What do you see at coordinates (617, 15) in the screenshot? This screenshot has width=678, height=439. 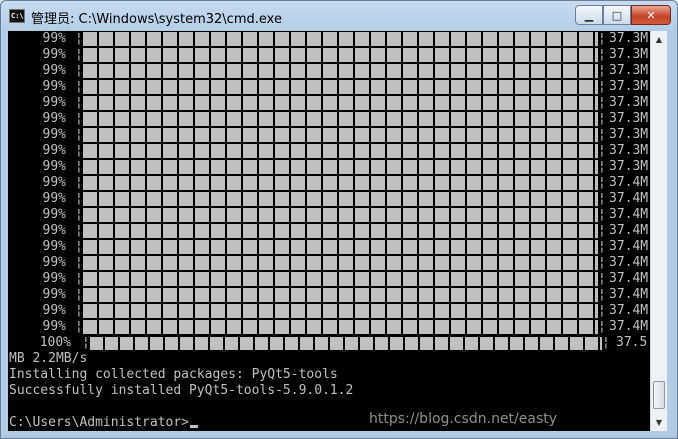 I see `maximize-button: □` at bounding box center [617, 15].